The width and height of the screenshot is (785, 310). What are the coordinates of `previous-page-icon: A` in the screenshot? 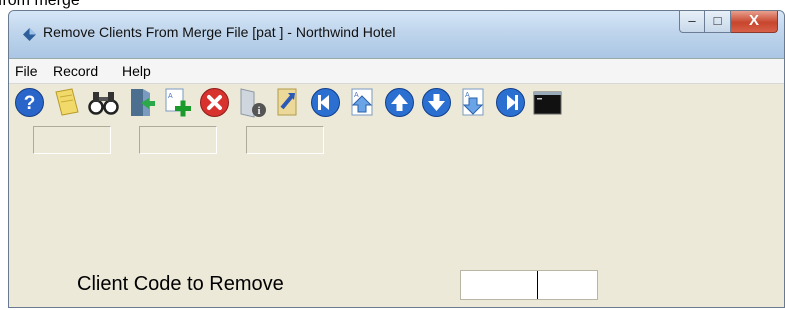 It's located at (362, 102).